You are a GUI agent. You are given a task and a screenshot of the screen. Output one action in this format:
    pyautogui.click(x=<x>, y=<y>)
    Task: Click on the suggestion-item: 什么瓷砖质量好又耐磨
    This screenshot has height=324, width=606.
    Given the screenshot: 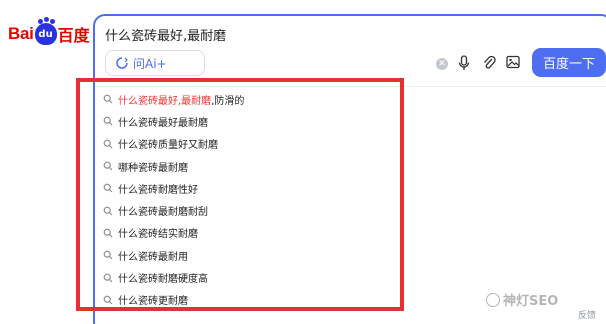 What is the action you would take?
    pyautogui.click(x=248, y=144)
    